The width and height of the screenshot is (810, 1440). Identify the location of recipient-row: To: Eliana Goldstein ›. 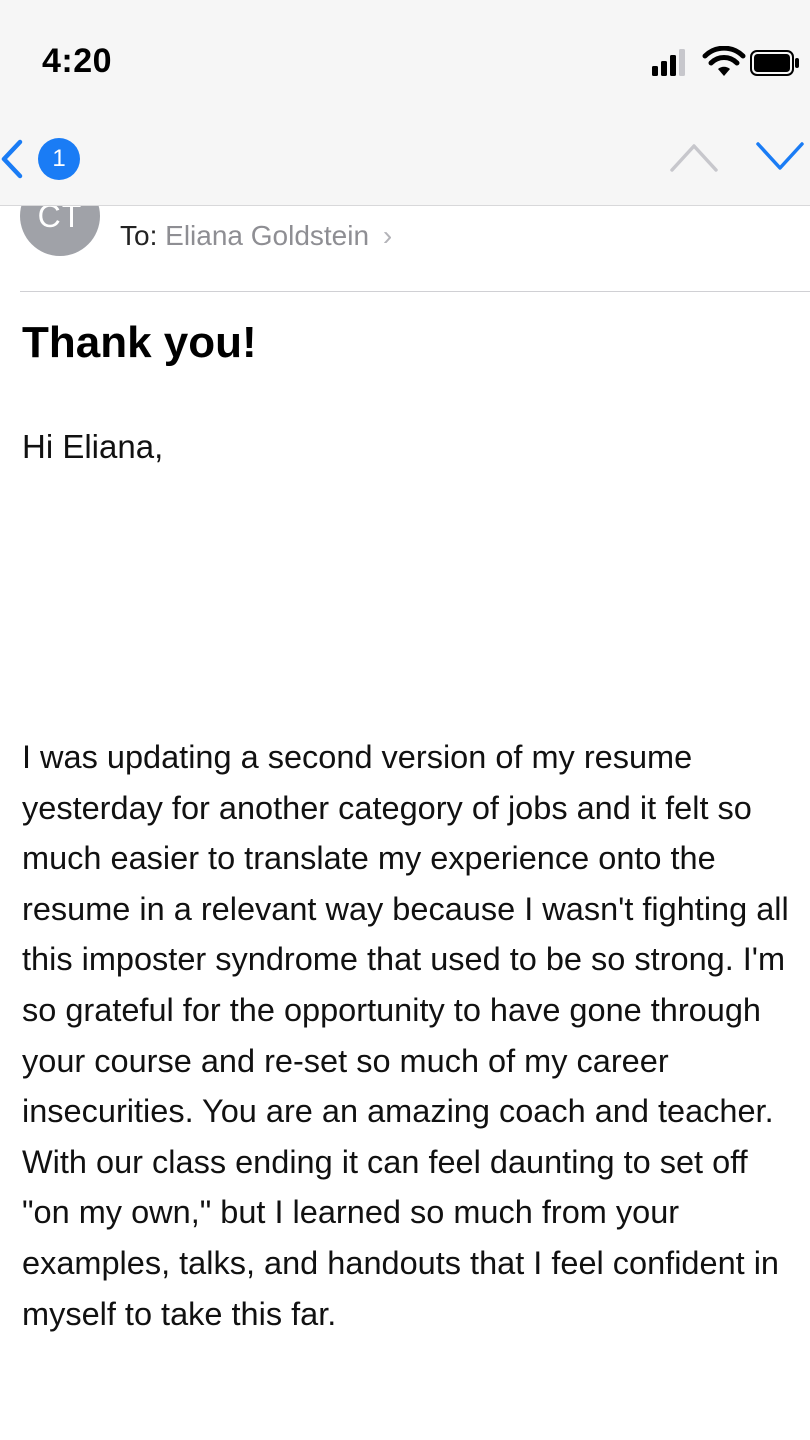
(256, 236).